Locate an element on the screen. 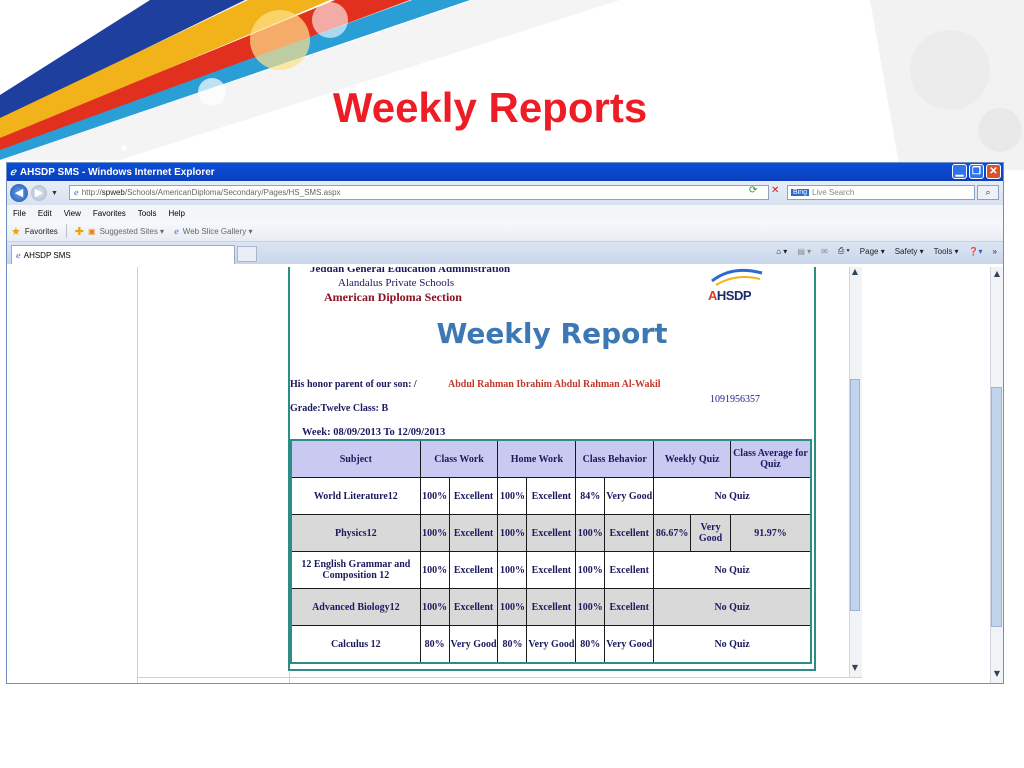  url-host: spweb is located at coordinates (113, 192).